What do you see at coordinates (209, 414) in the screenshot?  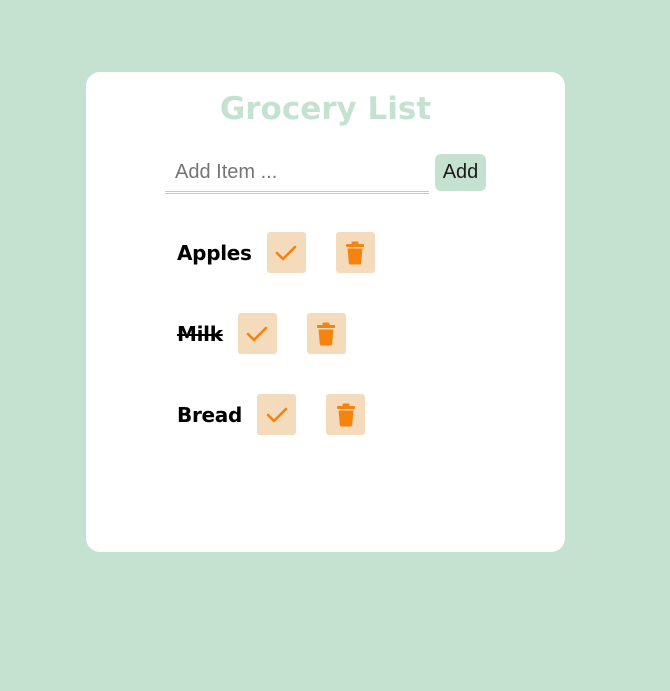 I see `item-label: Bread` at bounding box center [209, 414].